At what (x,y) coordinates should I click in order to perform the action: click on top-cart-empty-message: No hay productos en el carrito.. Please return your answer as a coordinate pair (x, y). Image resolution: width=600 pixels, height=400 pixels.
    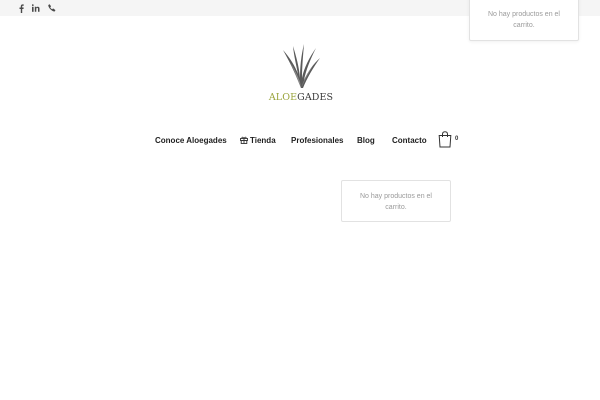
    Looking at the image, I should click on (524, 20).